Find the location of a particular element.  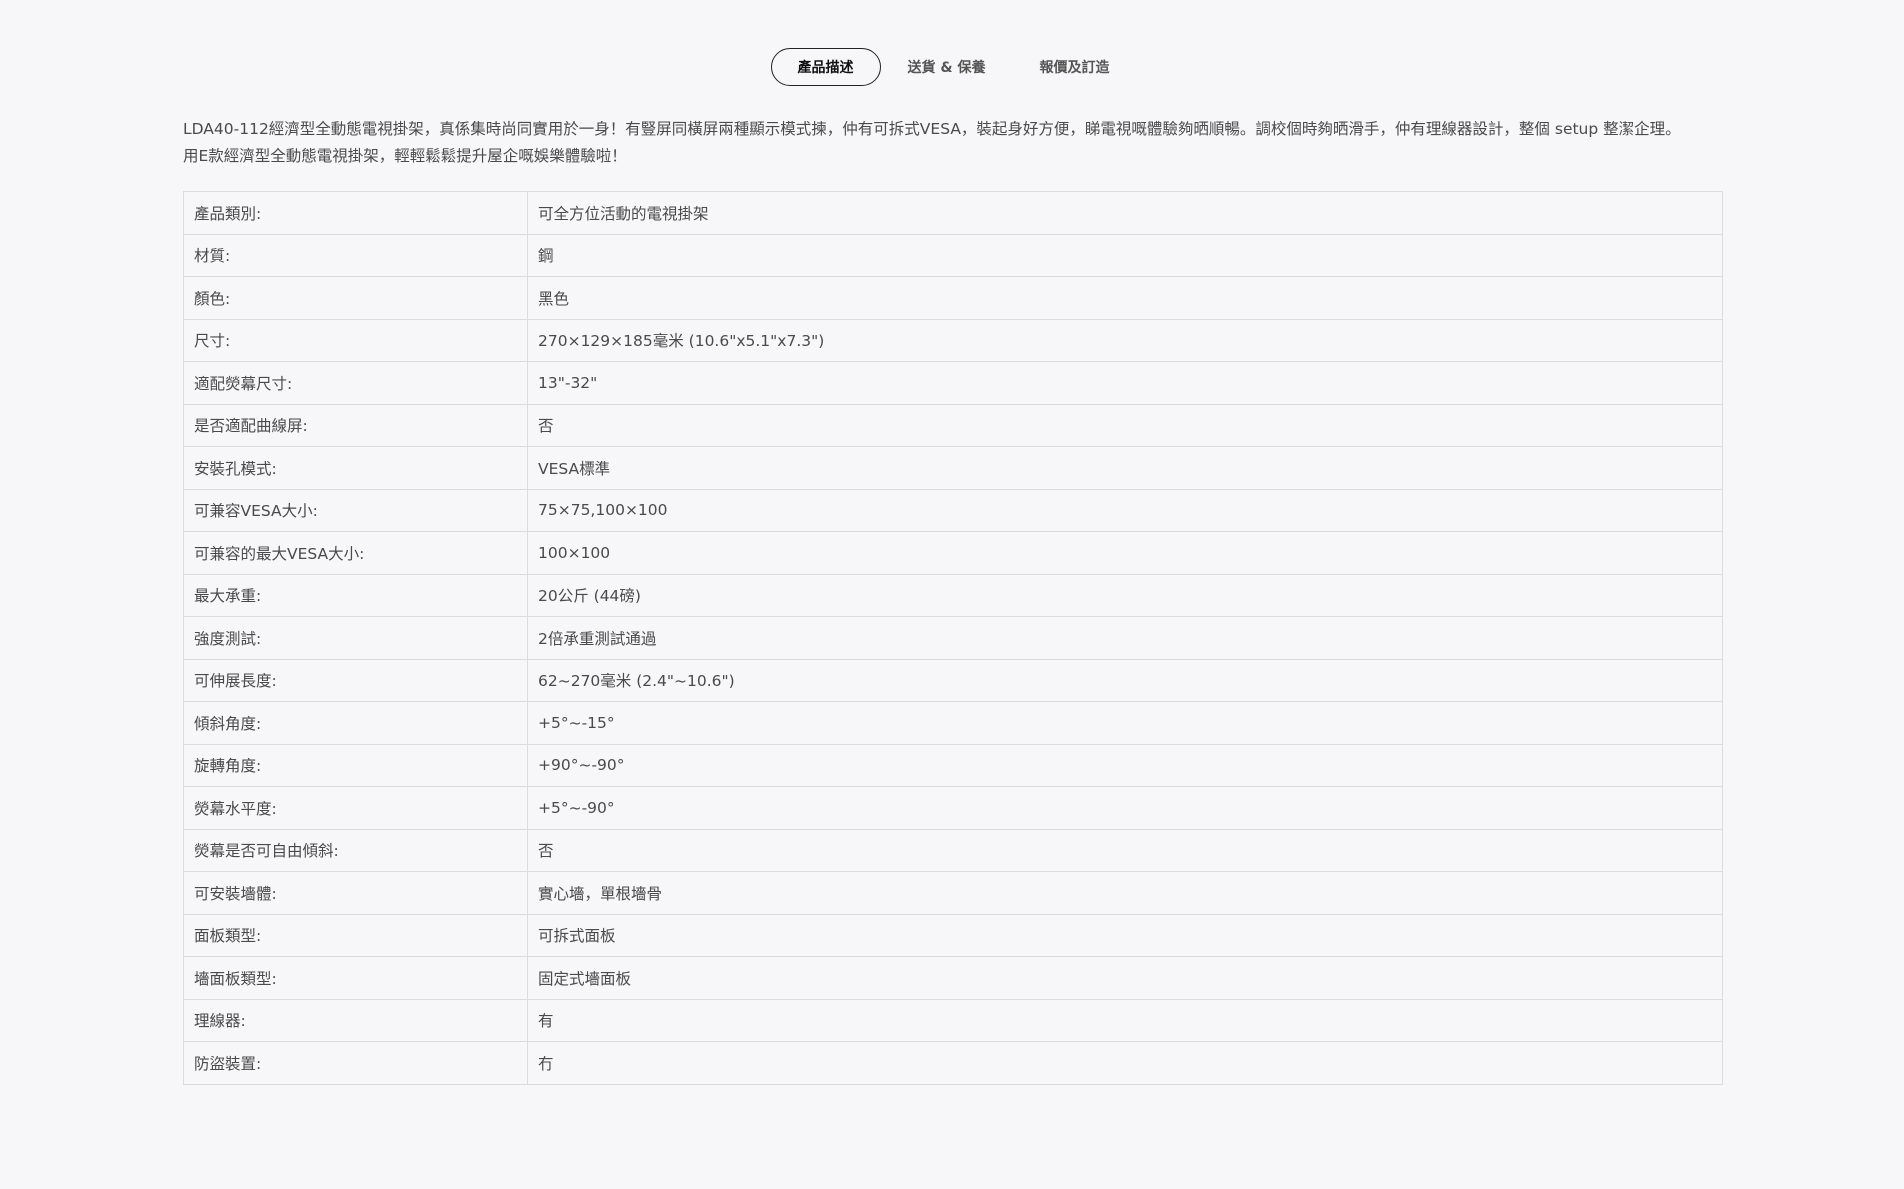

spec-value: 實心墻，單根墻骨 is located at coordinates (1125, 893).